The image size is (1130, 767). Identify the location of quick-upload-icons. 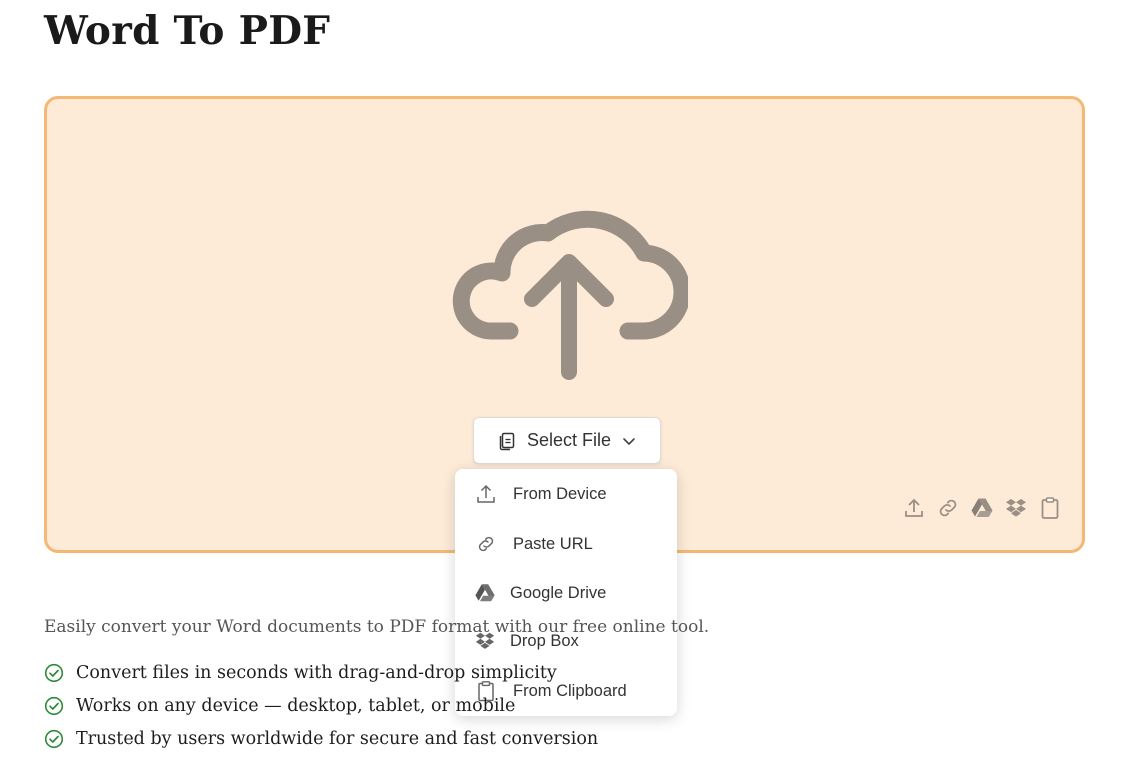
(982, 508).